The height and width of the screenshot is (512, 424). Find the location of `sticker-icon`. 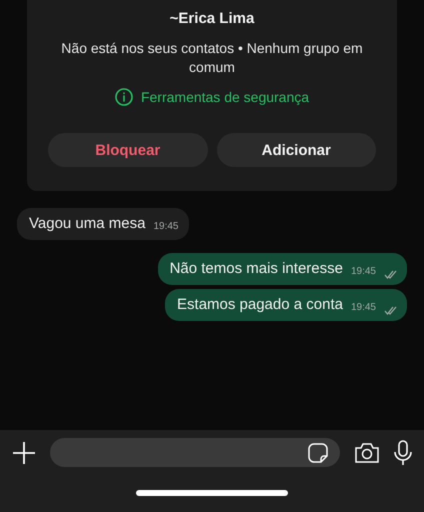

sticker-icon is located at coordinates (318, 452).